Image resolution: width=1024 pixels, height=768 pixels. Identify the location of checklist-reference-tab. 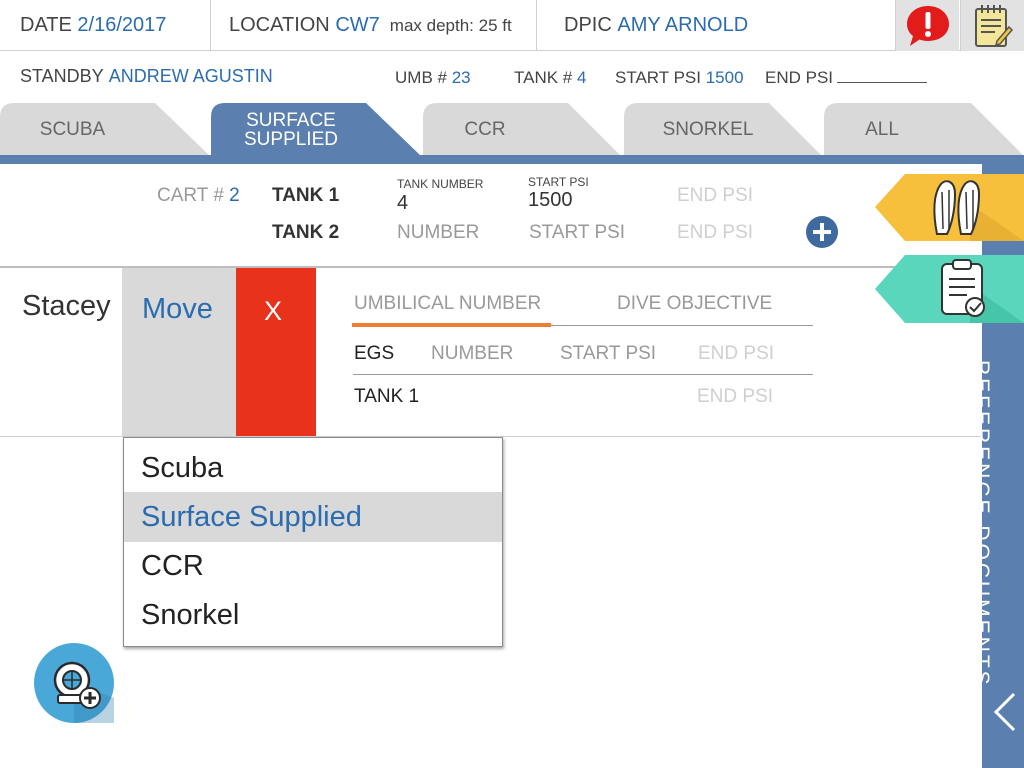
(949, 291).